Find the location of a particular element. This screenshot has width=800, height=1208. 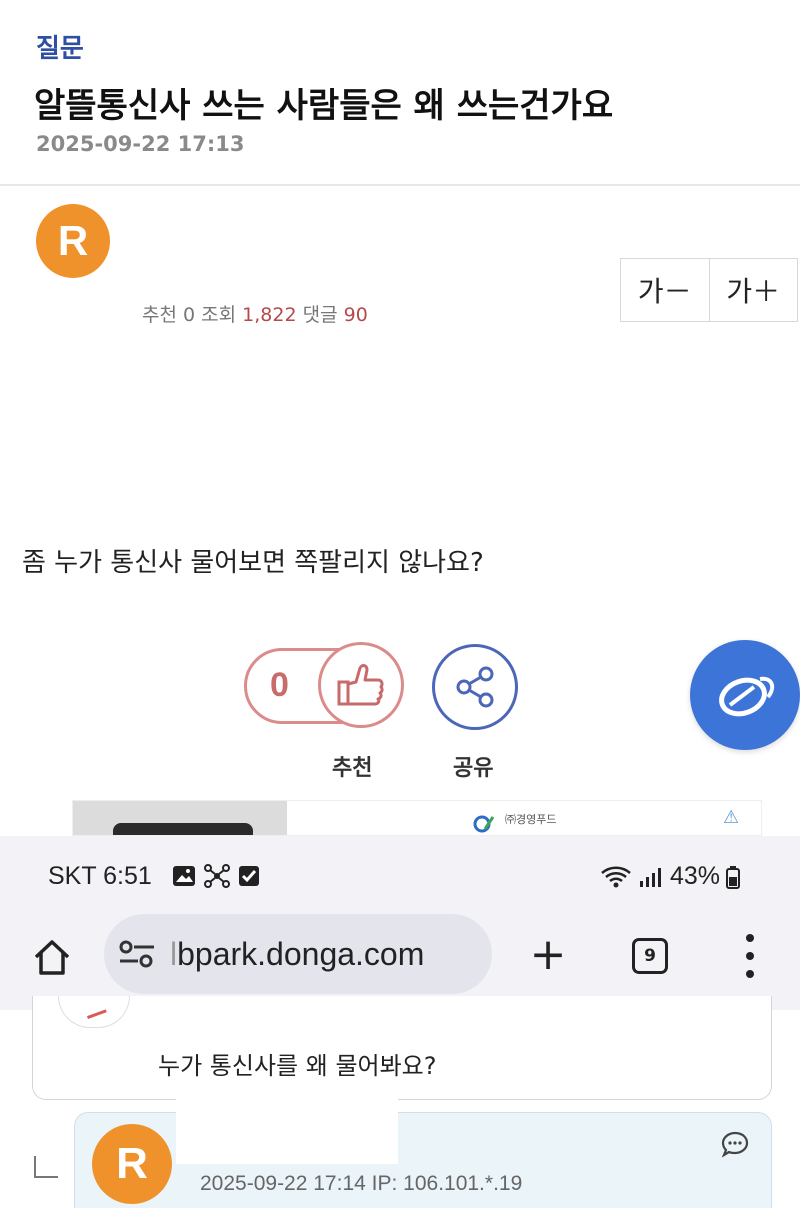

redacted-username is located at coordinates (326, 1017).